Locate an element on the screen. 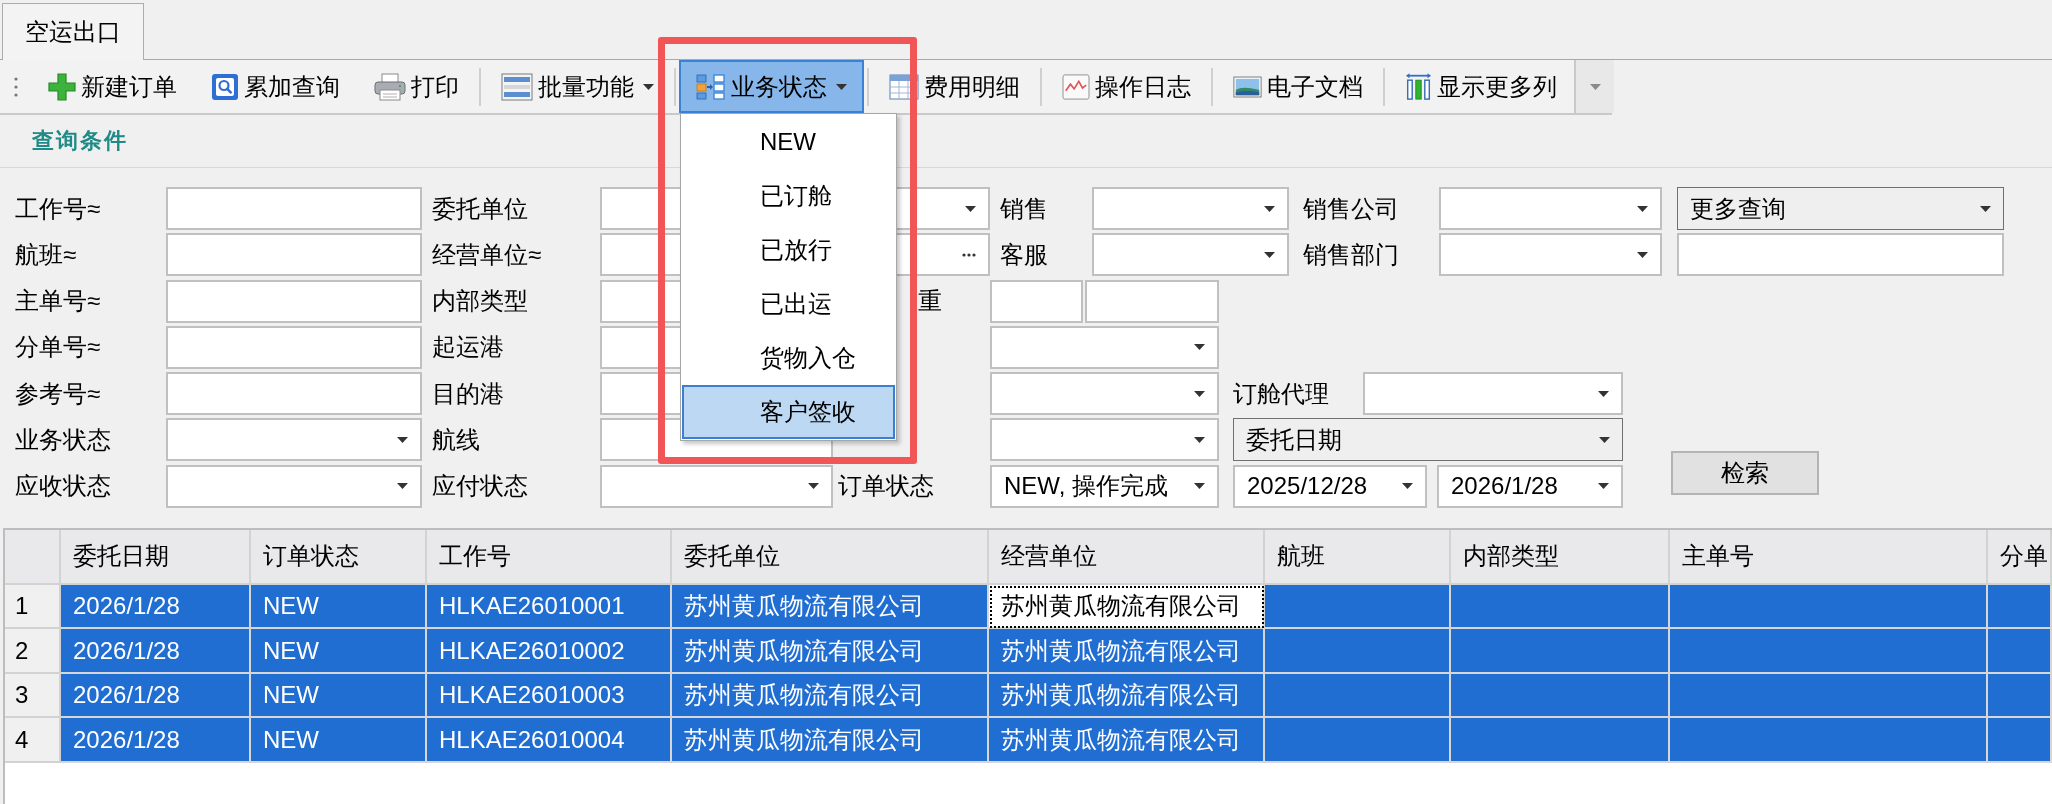 The image size is (2052, 804). row-header: 1 is located at coordinates (33, 607).